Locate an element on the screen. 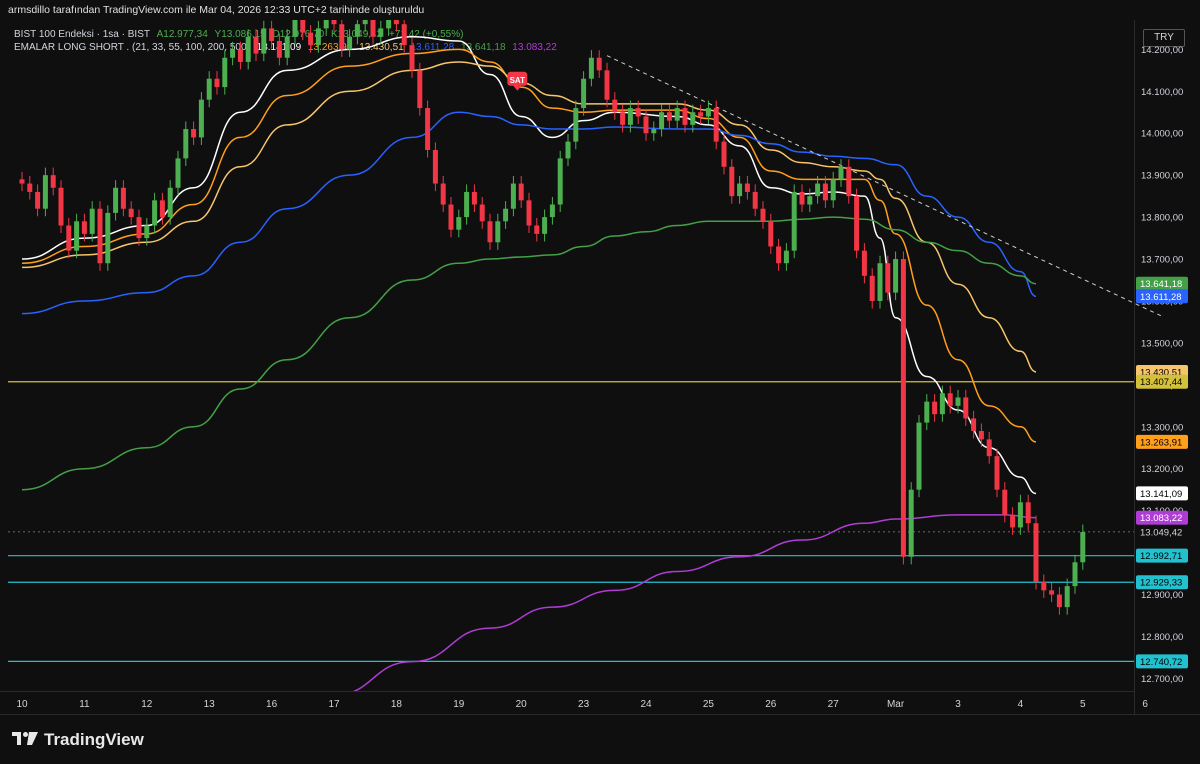  price-tag: 12.992,71 is located at coordinates (1162, 555).